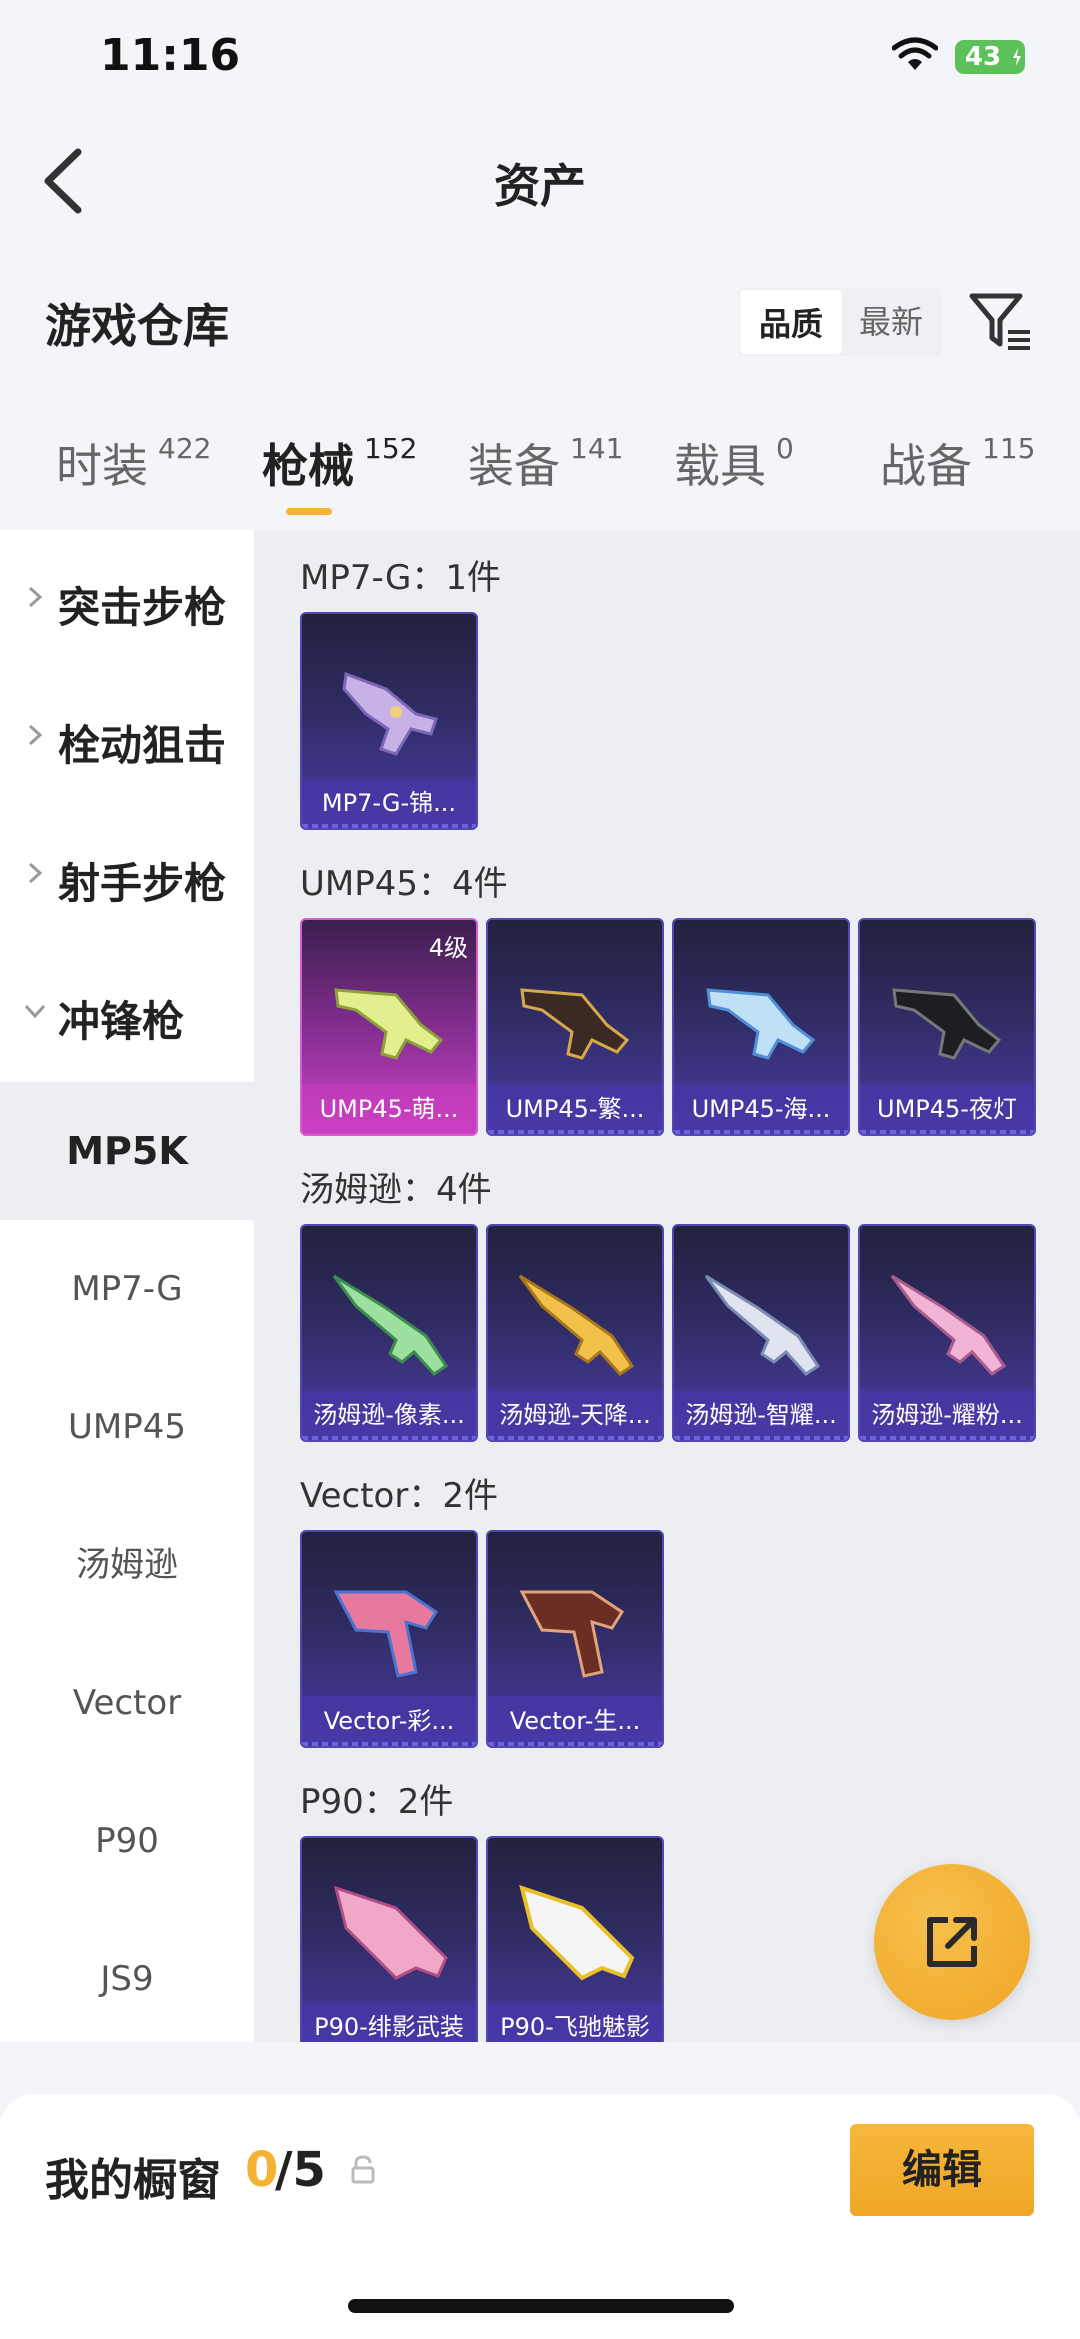 The width and height of the screenshot is (1080, 2339). Describe the element at coordinates (785, 448) in the screenshot. I see `tab-count: 0` at that location.